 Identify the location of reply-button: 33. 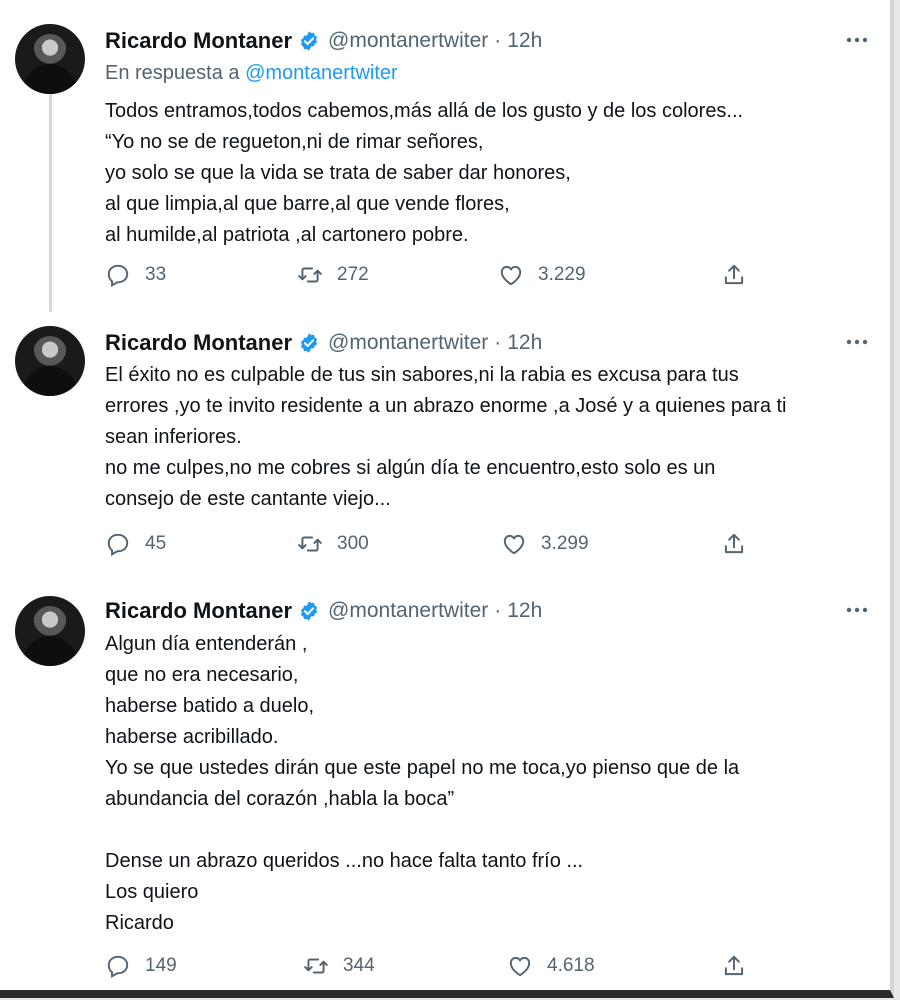
(135, 275).